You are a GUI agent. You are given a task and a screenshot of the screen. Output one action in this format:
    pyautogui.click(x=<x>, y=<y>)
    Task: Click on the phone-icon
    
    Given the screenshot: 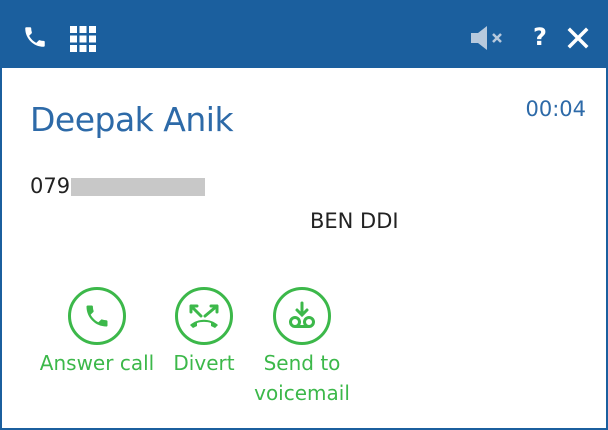 What is the action you would take?
    pyautogui.click(x=35, y=37)
    